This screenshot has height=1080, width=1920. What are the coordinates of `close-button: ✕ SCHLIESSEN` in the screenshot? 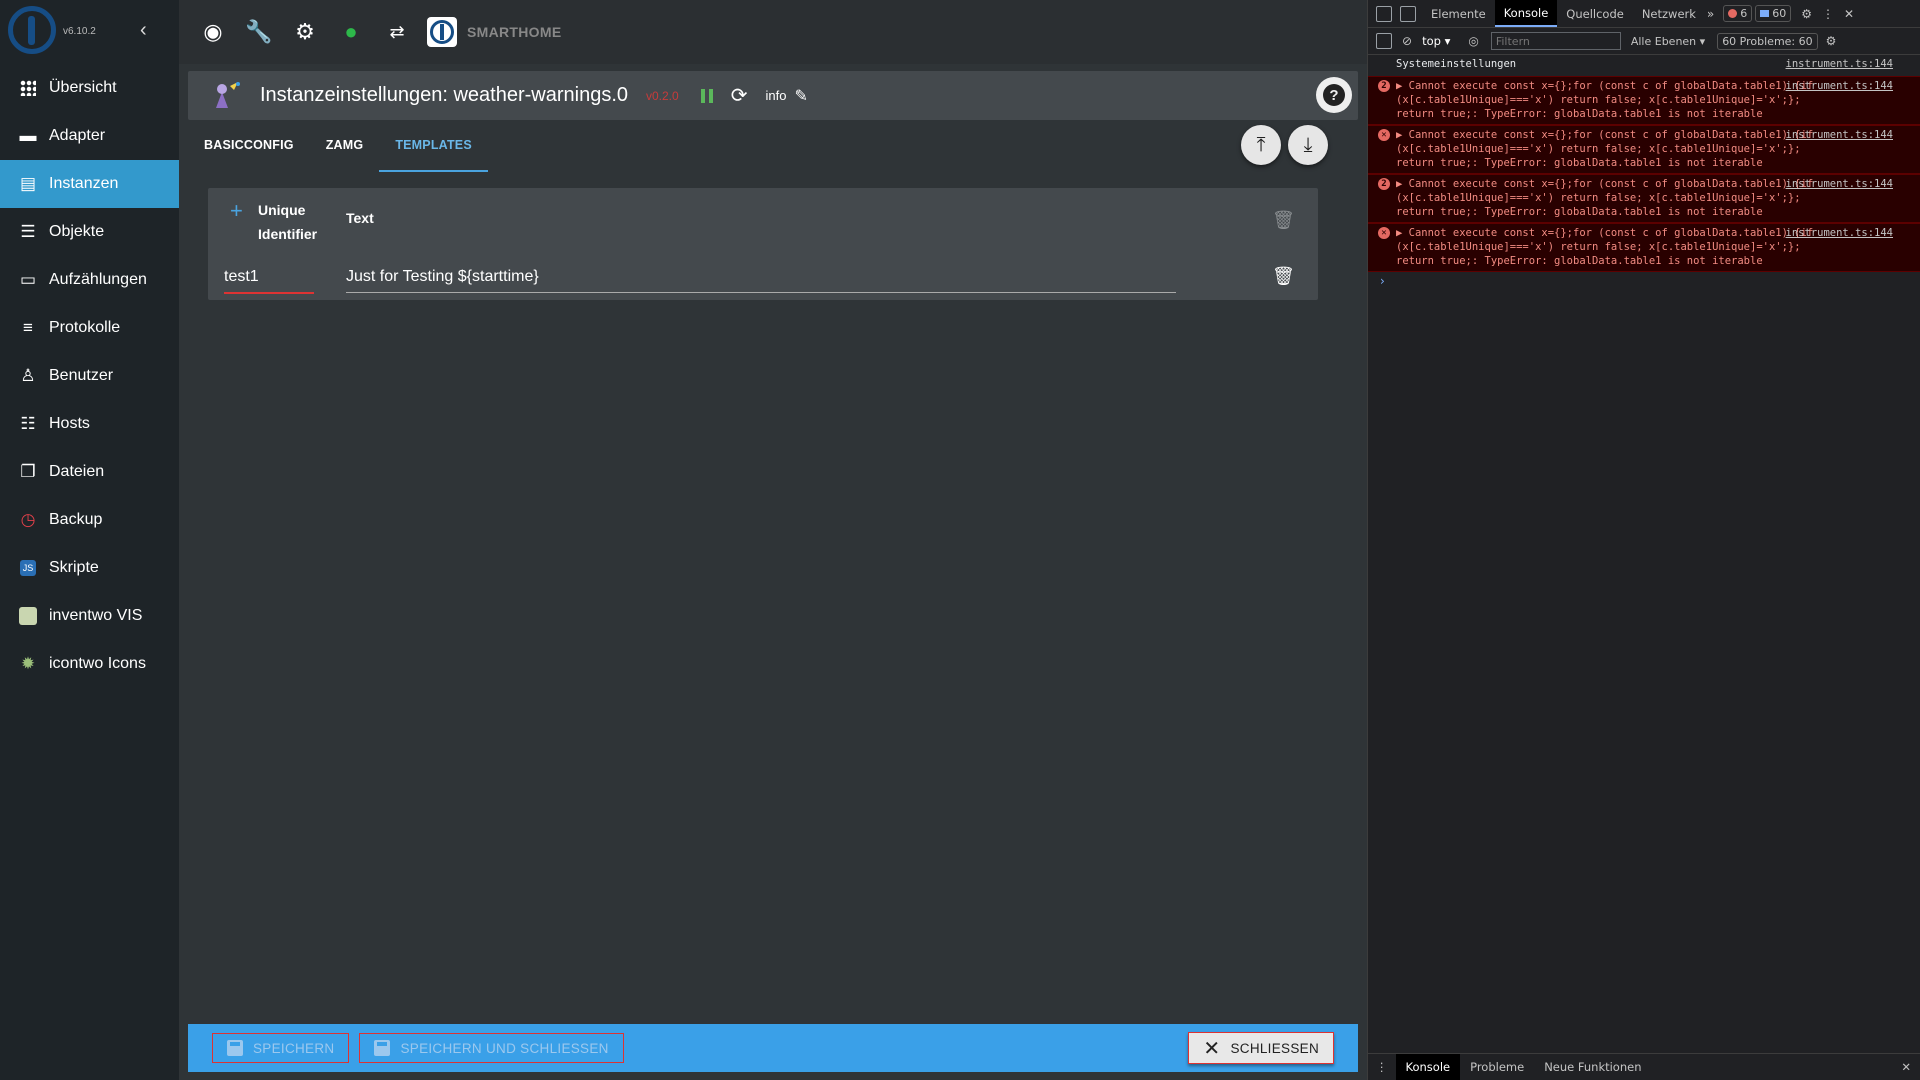 It's located at (1261, 1048).